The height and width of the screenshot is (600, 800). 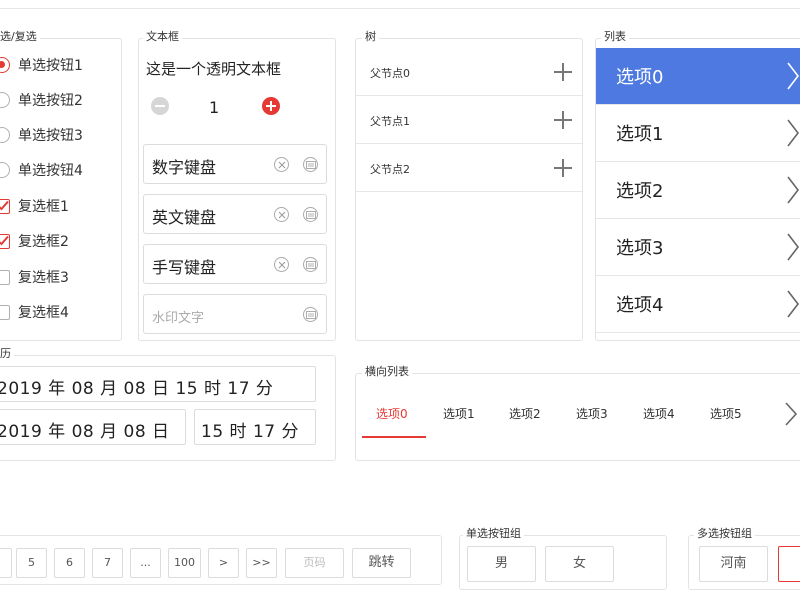 What do you see at coordinates (469, 72) in the screenshot?
I see `tree-node-0: 父节点0` at bounding box center [469, 72].